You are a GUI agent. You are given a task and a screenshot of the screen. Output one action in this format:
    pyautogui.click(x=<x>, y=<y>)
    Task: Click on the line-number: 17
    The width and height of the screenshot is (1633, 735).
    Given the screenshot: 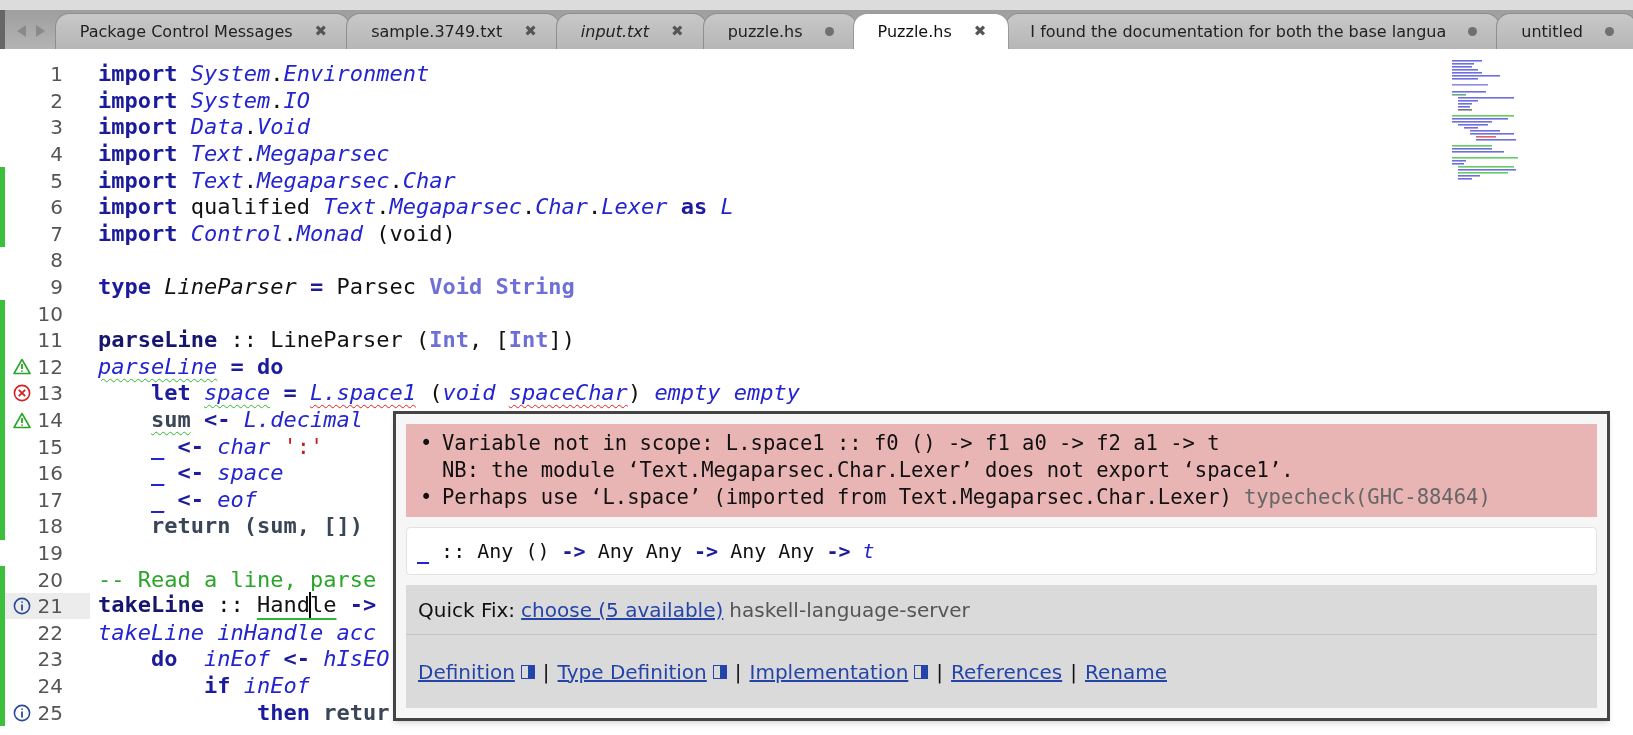 What is the action you would take?
    pyautogui.click(x=49, y=499)
    